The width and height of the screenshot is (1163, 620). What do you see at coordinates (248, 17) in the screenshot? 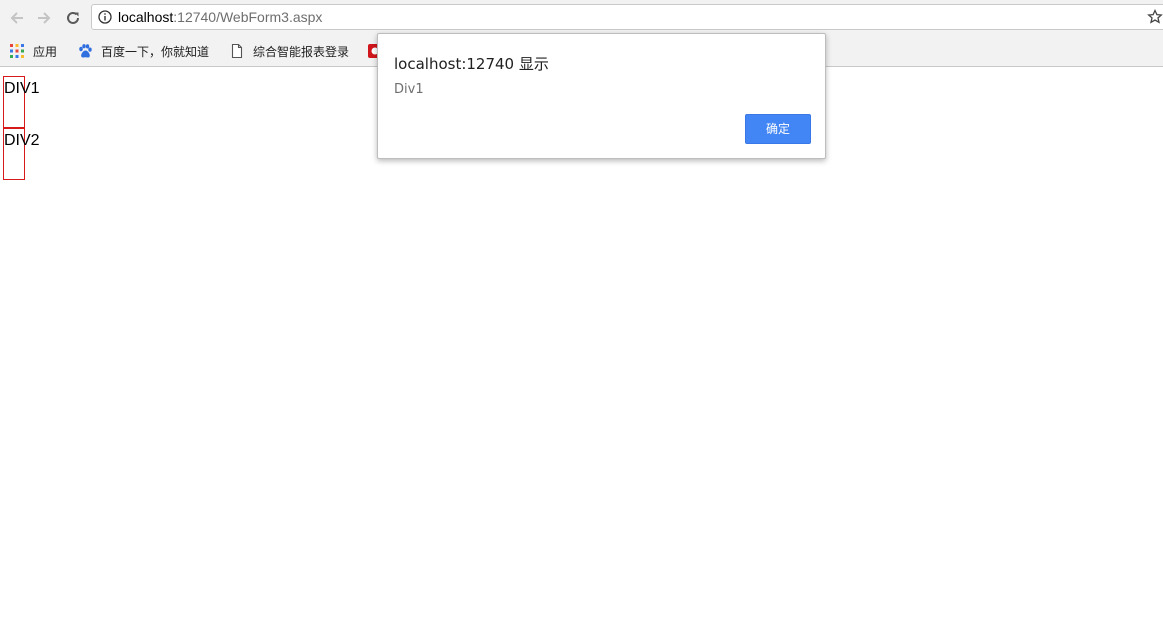
I see `url-path: :12740/WebForm3.aspx` at bounding box center [248, 17].